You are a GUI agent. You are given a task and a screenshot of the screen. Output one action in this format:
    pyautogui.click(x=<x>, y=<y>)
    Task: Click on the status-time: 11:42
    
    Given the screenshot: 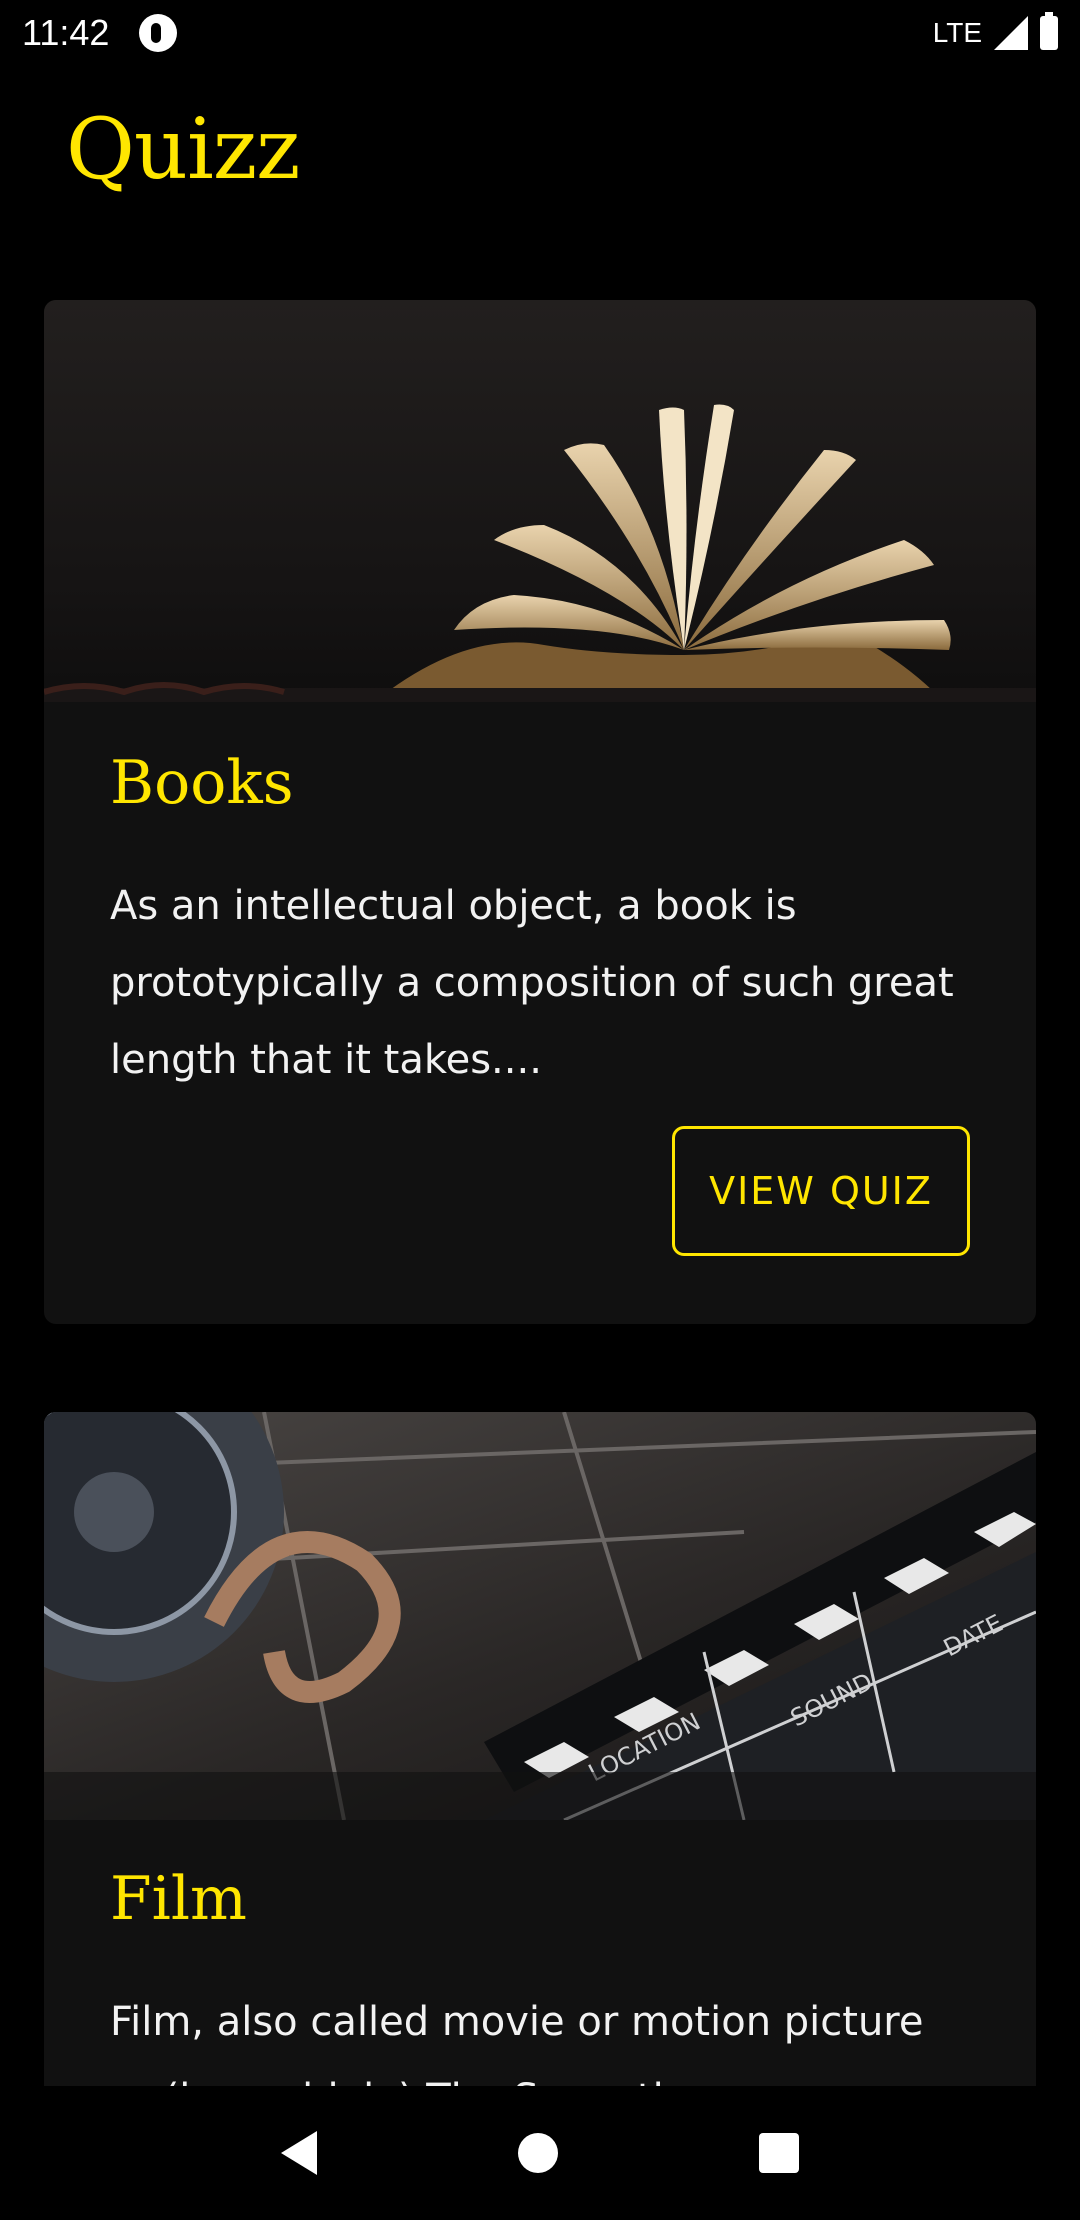 What is the action you would take?
    pyautogui.click(x=66, y=32)
    